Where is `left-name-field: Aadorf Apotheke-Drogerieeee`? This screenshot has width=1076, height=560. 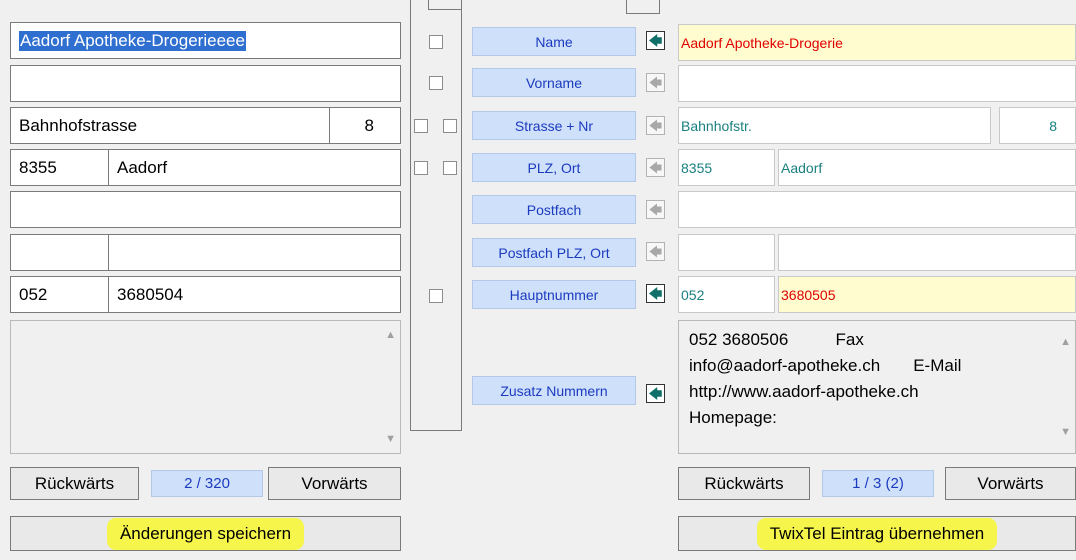
left-name-field: Aadorf Apotheke-Drogerieeee is located at coordinates (205, 40).